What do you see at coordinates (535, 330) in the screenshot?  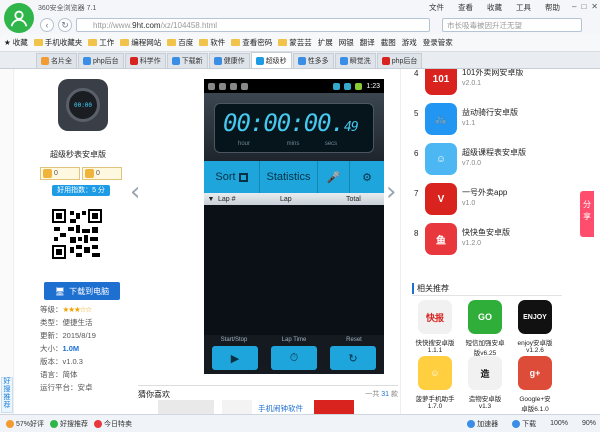 I see `recommend-item: ENJOY enjoy安卓版 v1.2.6` at bounding box center [535, 330].